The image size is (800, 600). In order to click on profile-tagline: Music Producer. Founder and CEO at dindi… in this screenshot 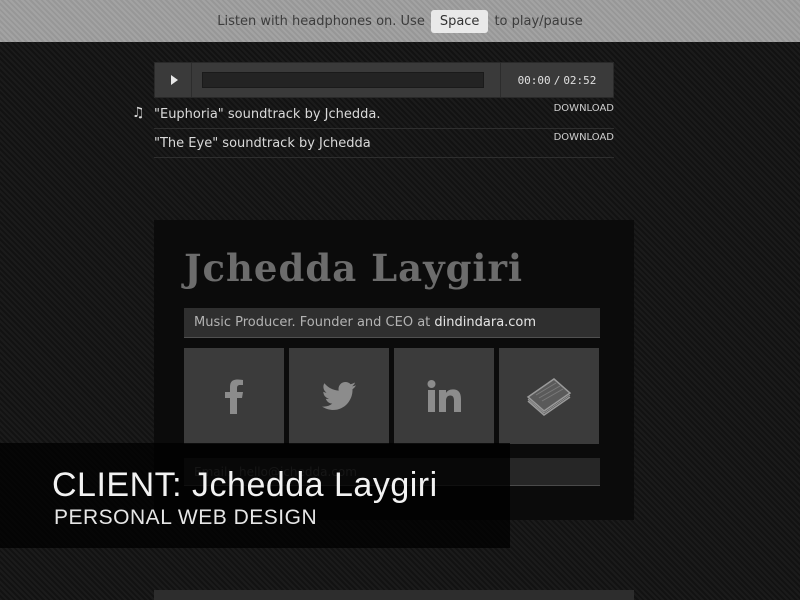, I will do `click(392, 323)`.